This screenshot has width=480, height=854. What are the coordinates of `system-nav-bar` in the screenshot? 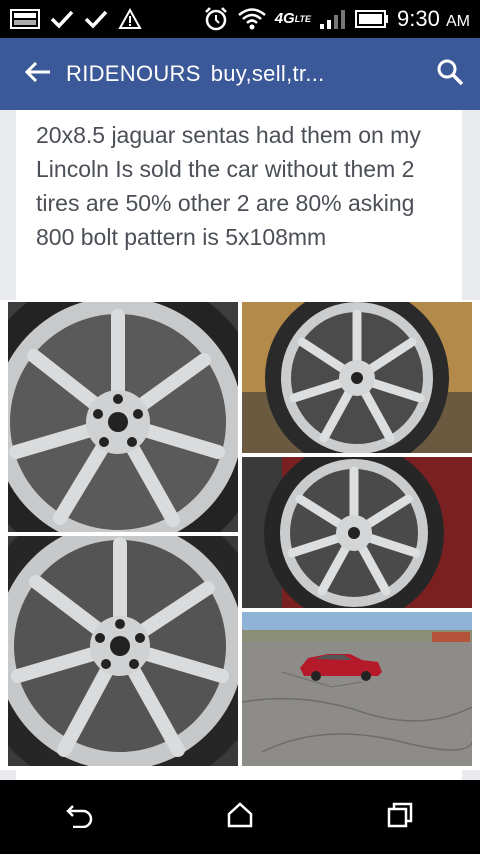 It's located at (240, 817).